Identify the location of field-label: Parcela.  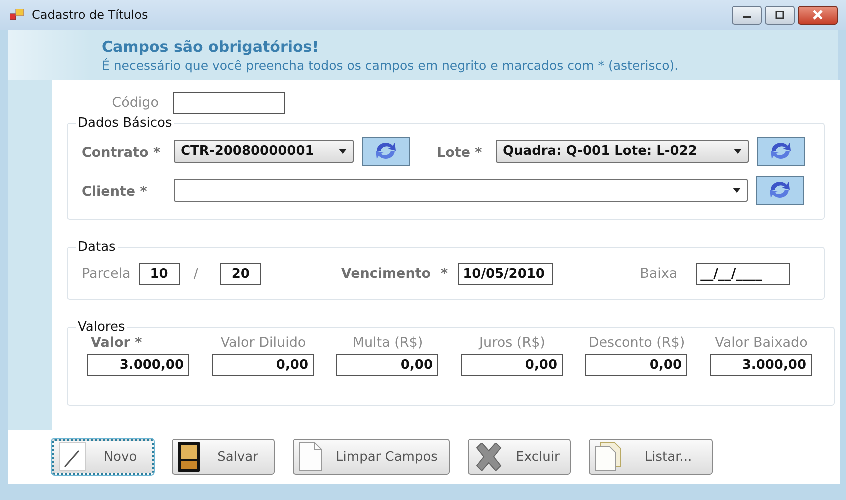
(106, 274).